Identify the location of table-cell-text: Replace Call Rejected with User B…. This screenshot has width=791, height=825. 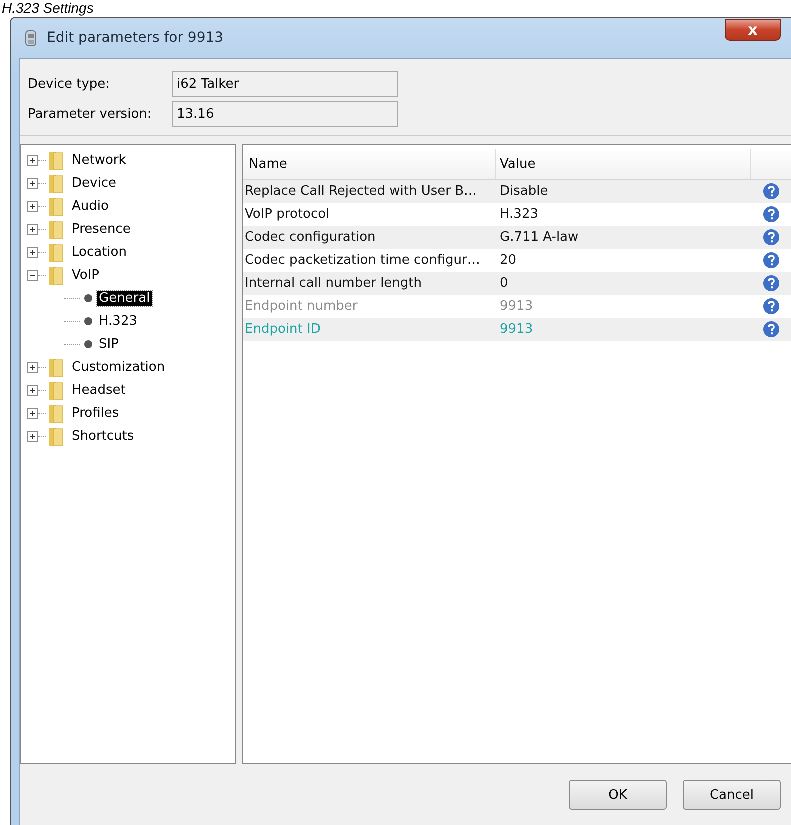
(361, 191).